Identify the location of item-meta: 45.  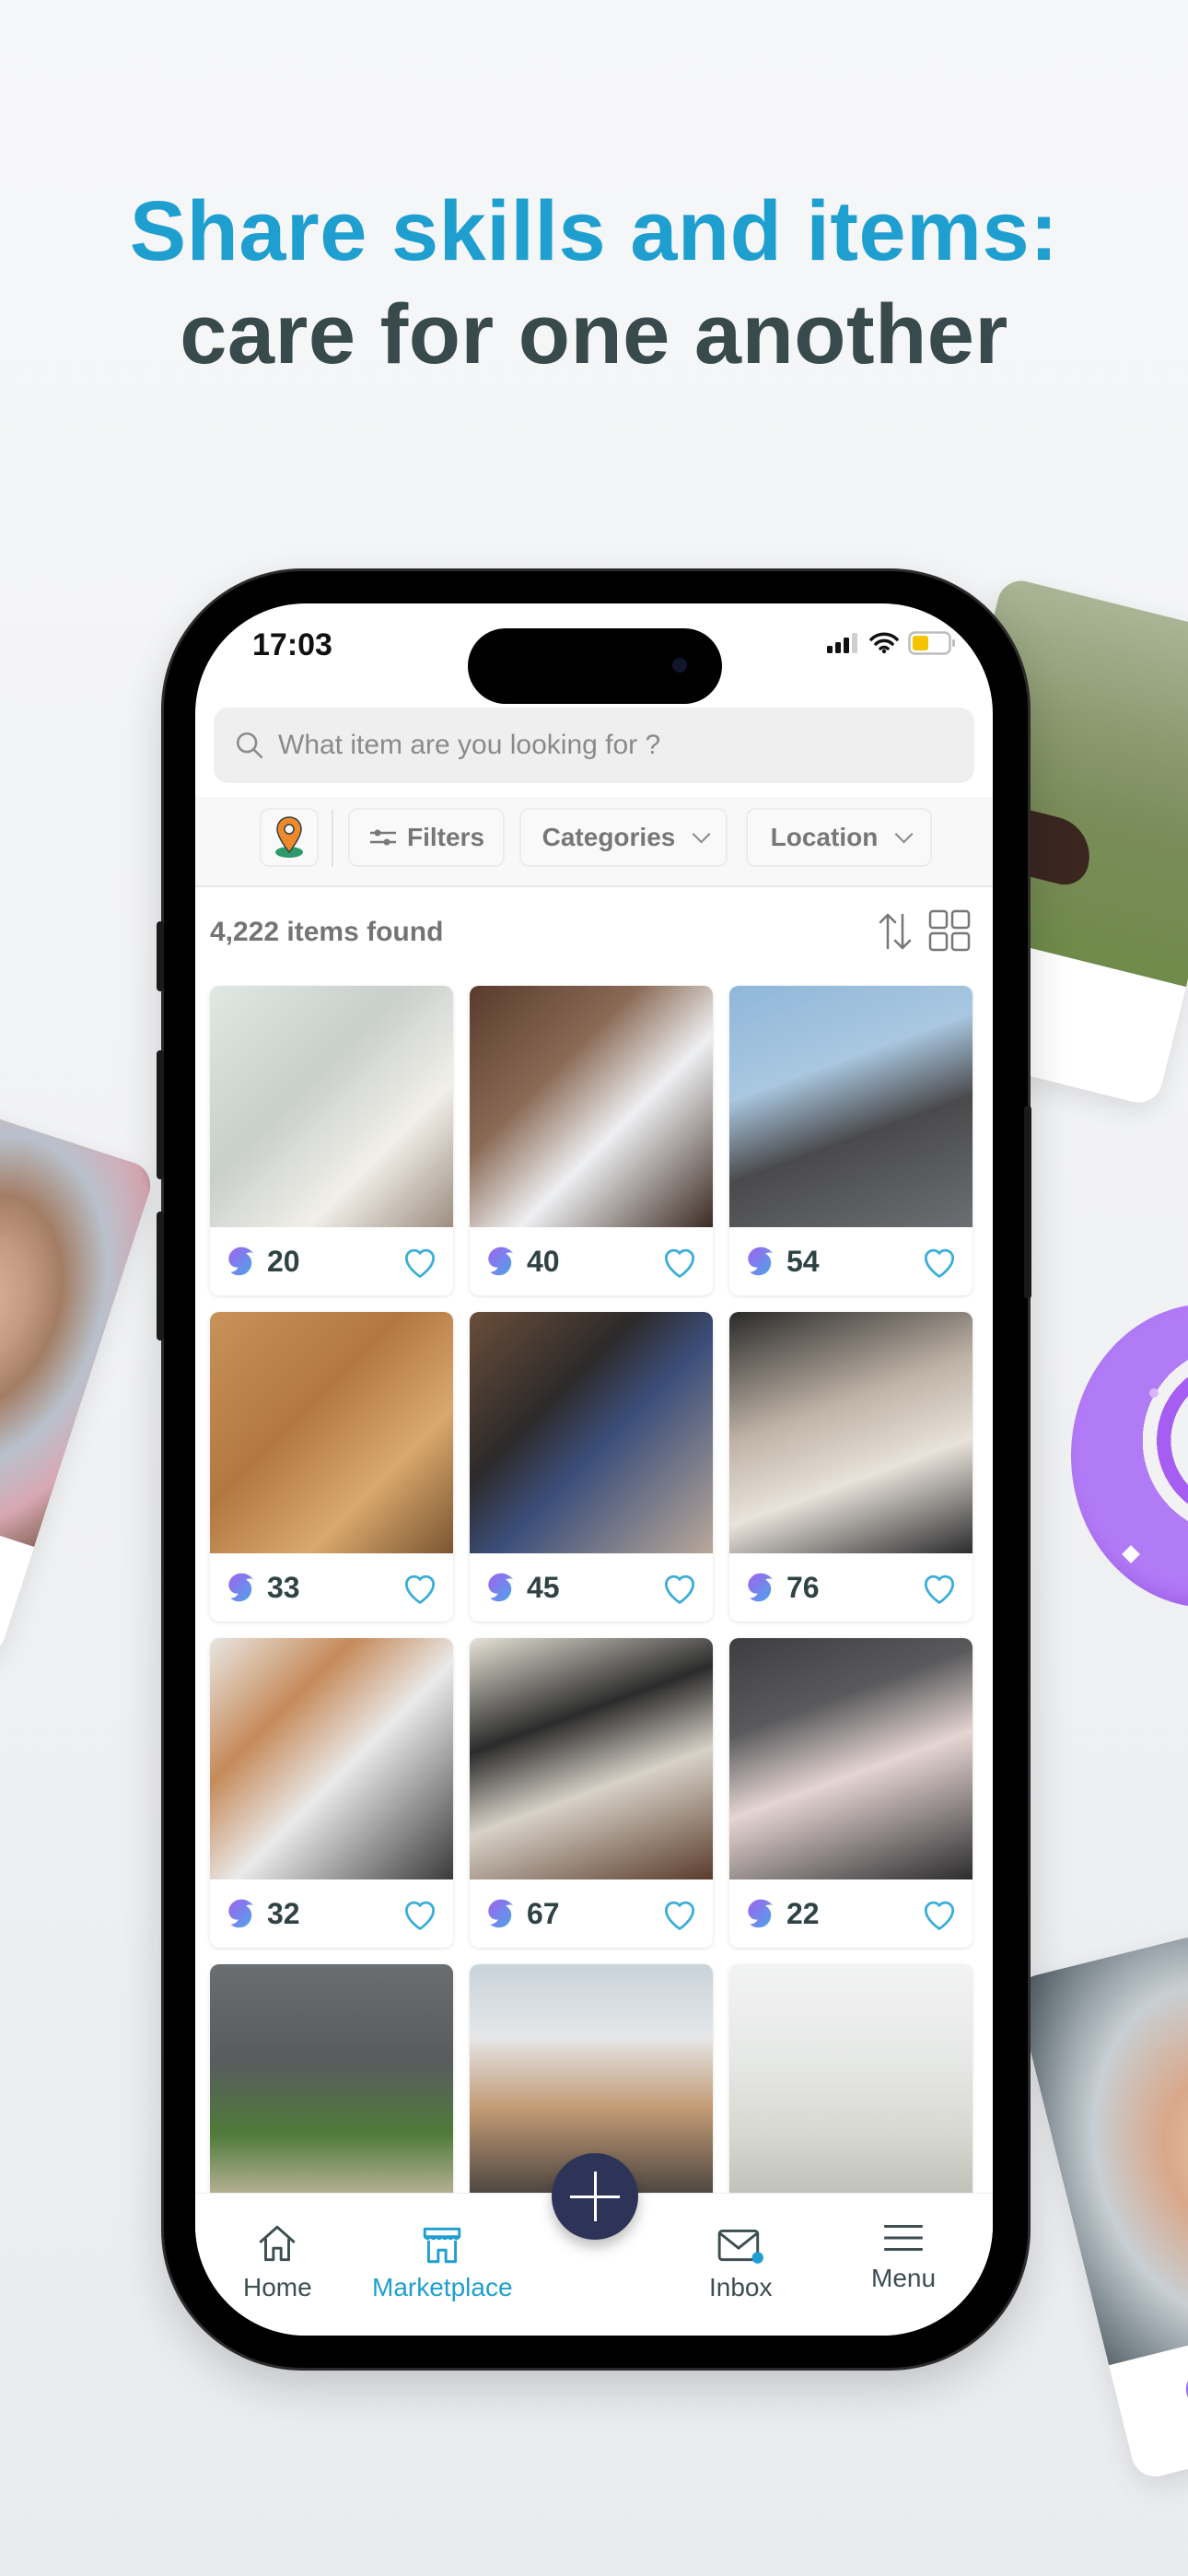
(591, 1587).